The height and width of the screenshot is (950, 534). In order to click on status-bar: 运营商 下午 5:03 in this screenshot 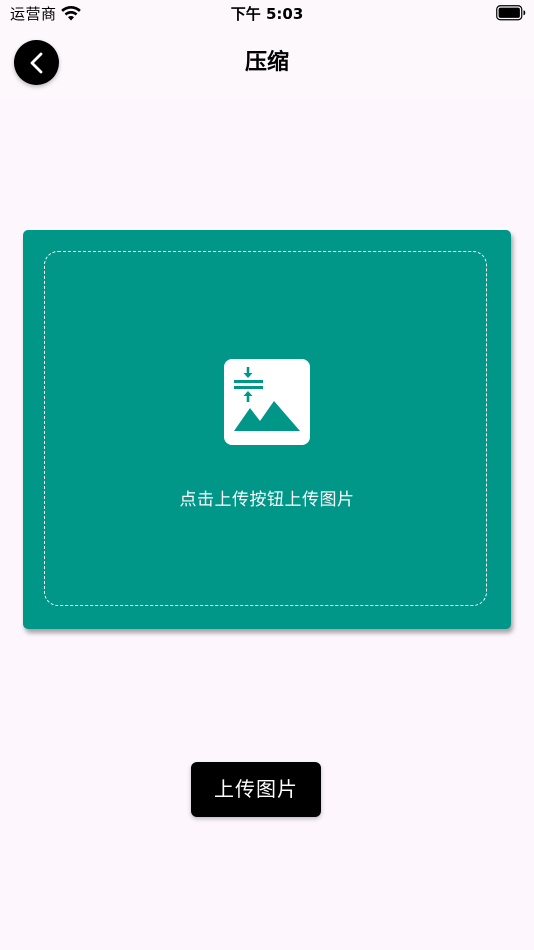, I will do `click(267, 14)`.